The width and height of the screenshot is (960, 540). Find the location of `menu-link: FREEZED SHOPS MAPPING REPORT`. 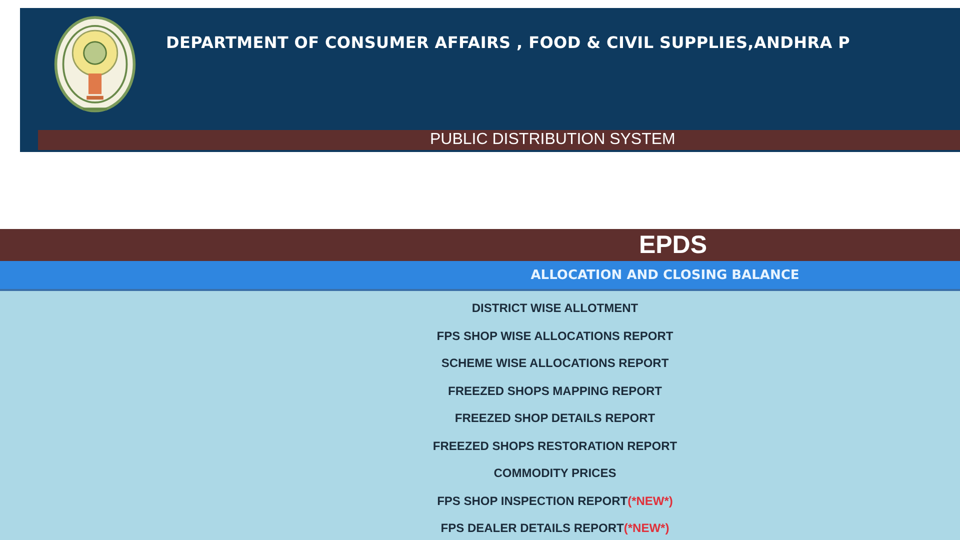

menu-link: FREEZED SHOPS MAPPING REPORT is located at coordinates (555, 391).